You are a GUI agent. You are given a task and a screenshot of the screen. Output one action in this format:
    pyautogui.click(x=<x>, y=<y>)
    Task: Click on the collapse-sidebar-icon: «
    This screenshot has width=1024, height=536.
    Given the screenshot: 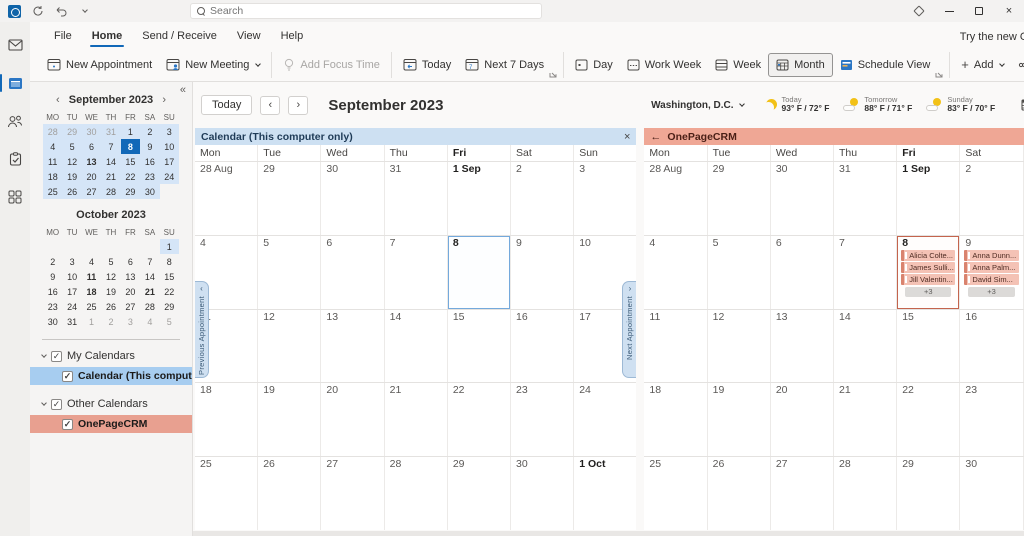 What is the action you would take?
    pyautogui.click(x=183, y=90)
    